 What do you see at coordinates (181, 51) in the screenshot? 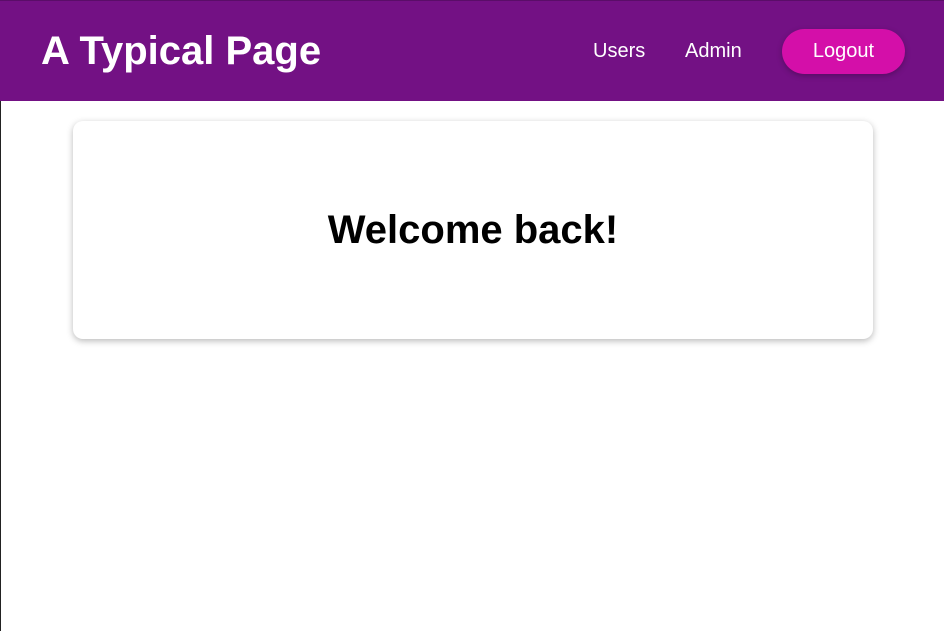
I see `site-title: A Typical Page` at bounding box center [181, 51].